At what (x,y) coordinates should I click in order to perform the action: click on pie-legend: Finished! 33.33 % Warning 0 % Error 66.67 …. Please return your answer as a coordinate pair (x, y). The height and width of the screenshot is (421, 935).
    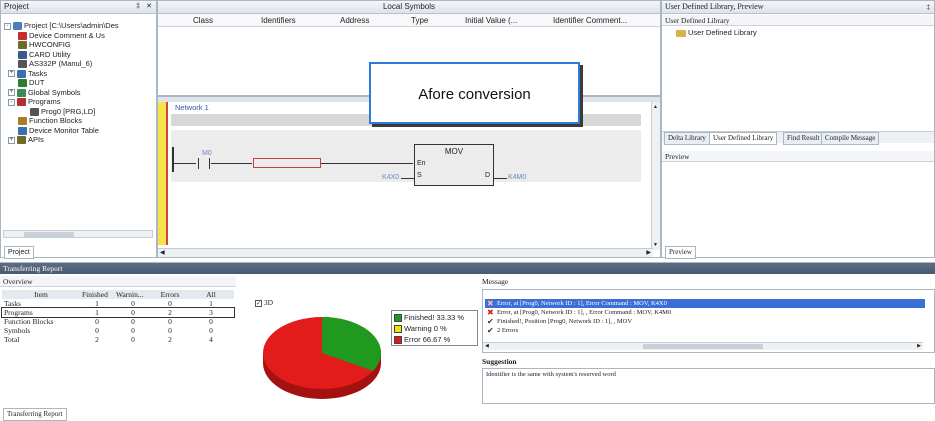
    Looking at the image, I should click on (434, 328).